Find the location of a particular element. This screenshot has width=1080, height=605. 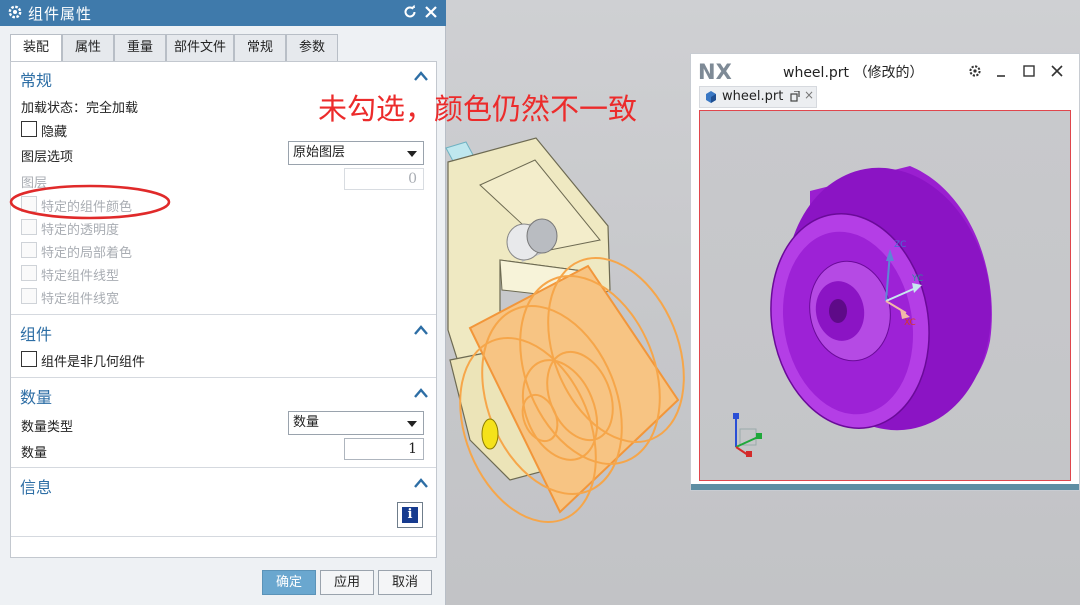

window-bottom-strip is located at coordinates (885, 487).